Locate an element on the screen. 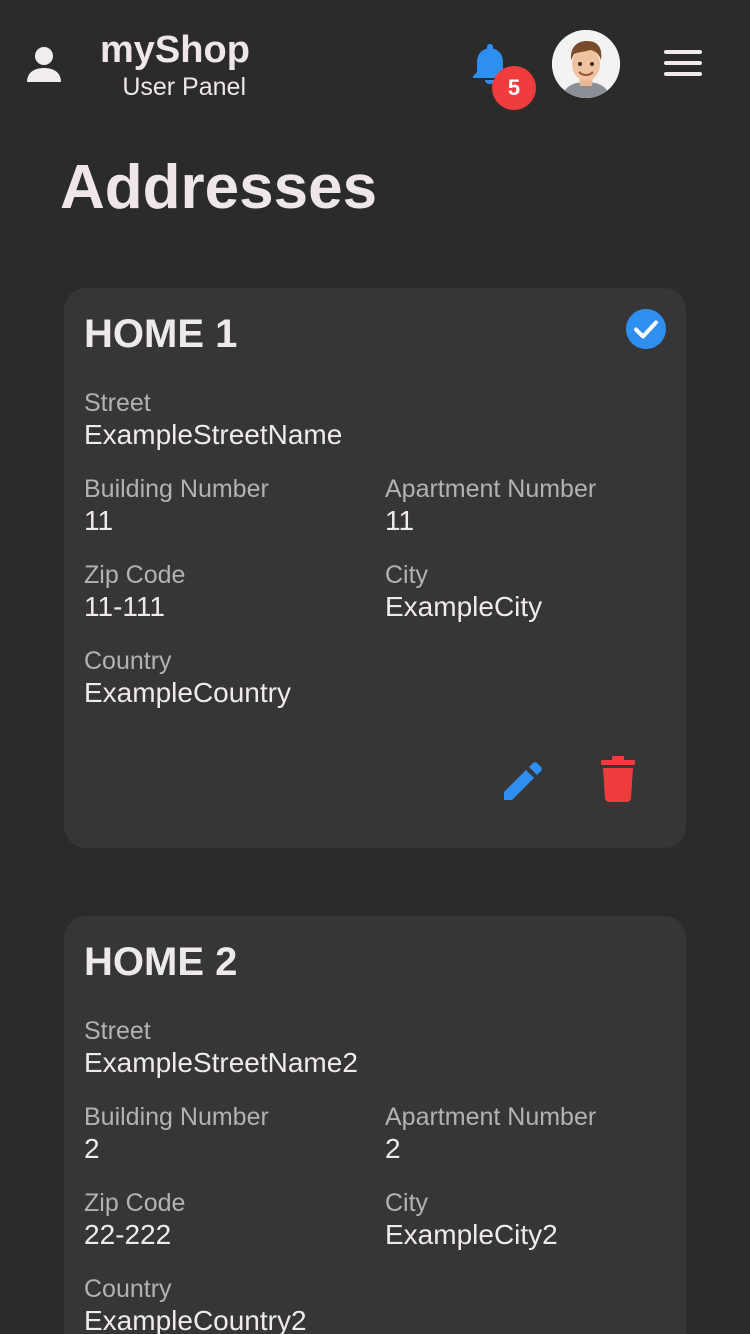 The width and height of the screenshot is (750, 1334). street-value: ExampleStreetName2 is located at coordinates (221, 1062).